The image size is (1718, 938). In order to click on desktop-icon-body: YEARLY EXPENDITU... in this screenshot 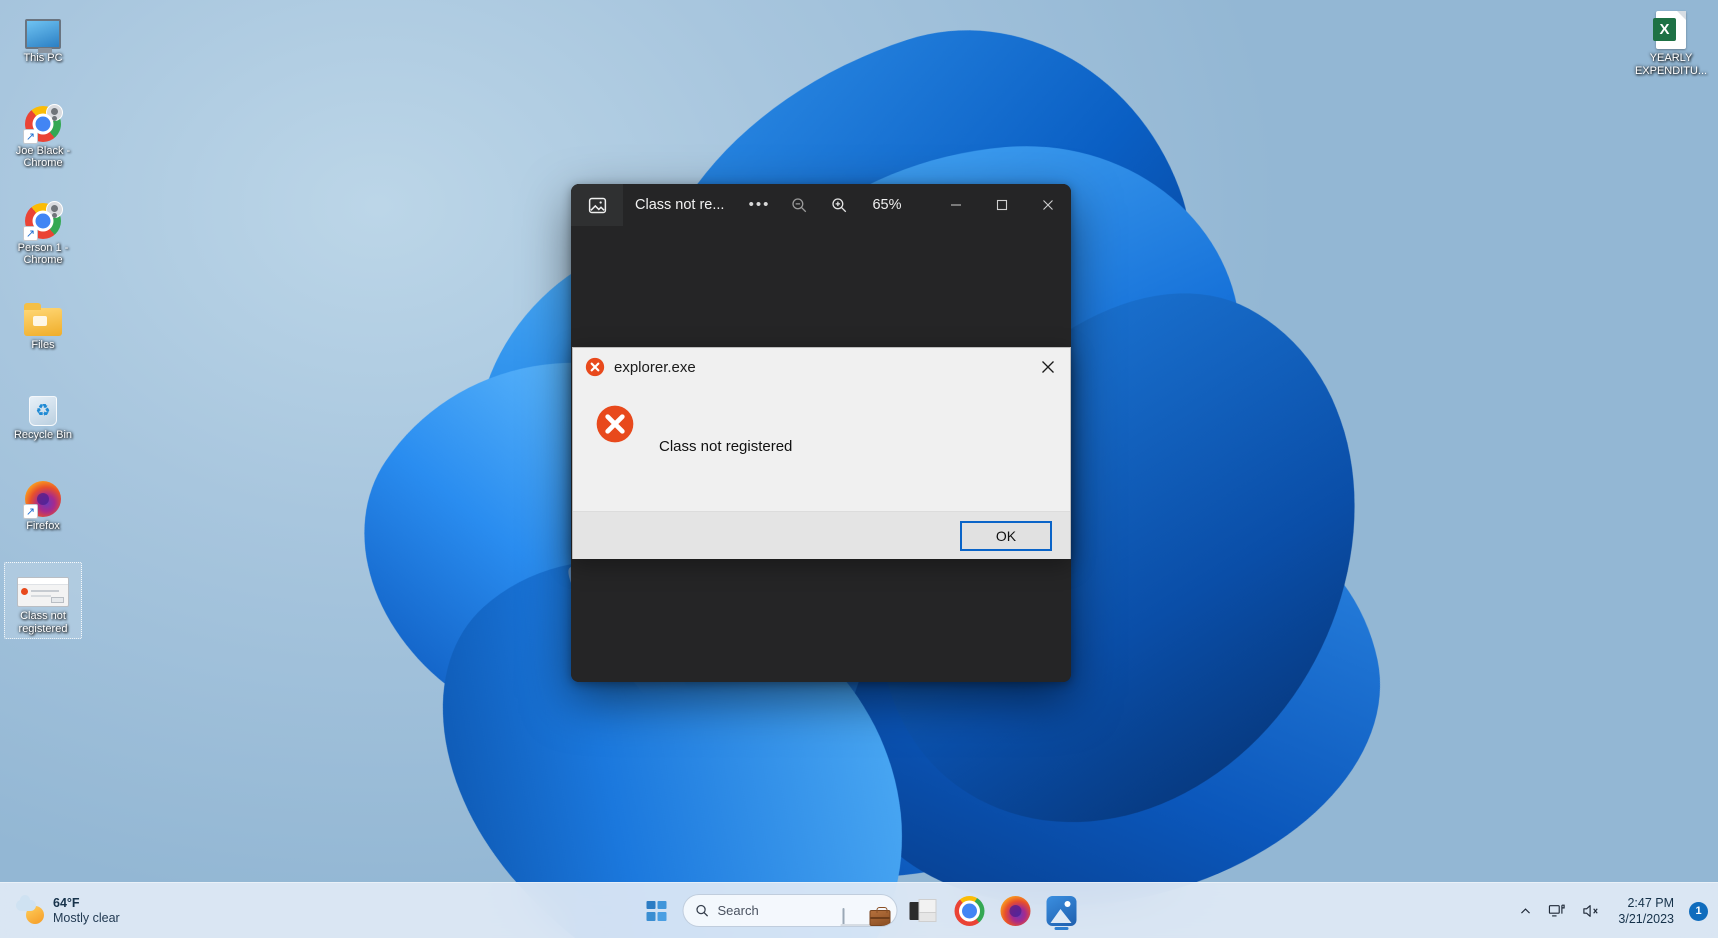, I will do `click(1671, 42)`.